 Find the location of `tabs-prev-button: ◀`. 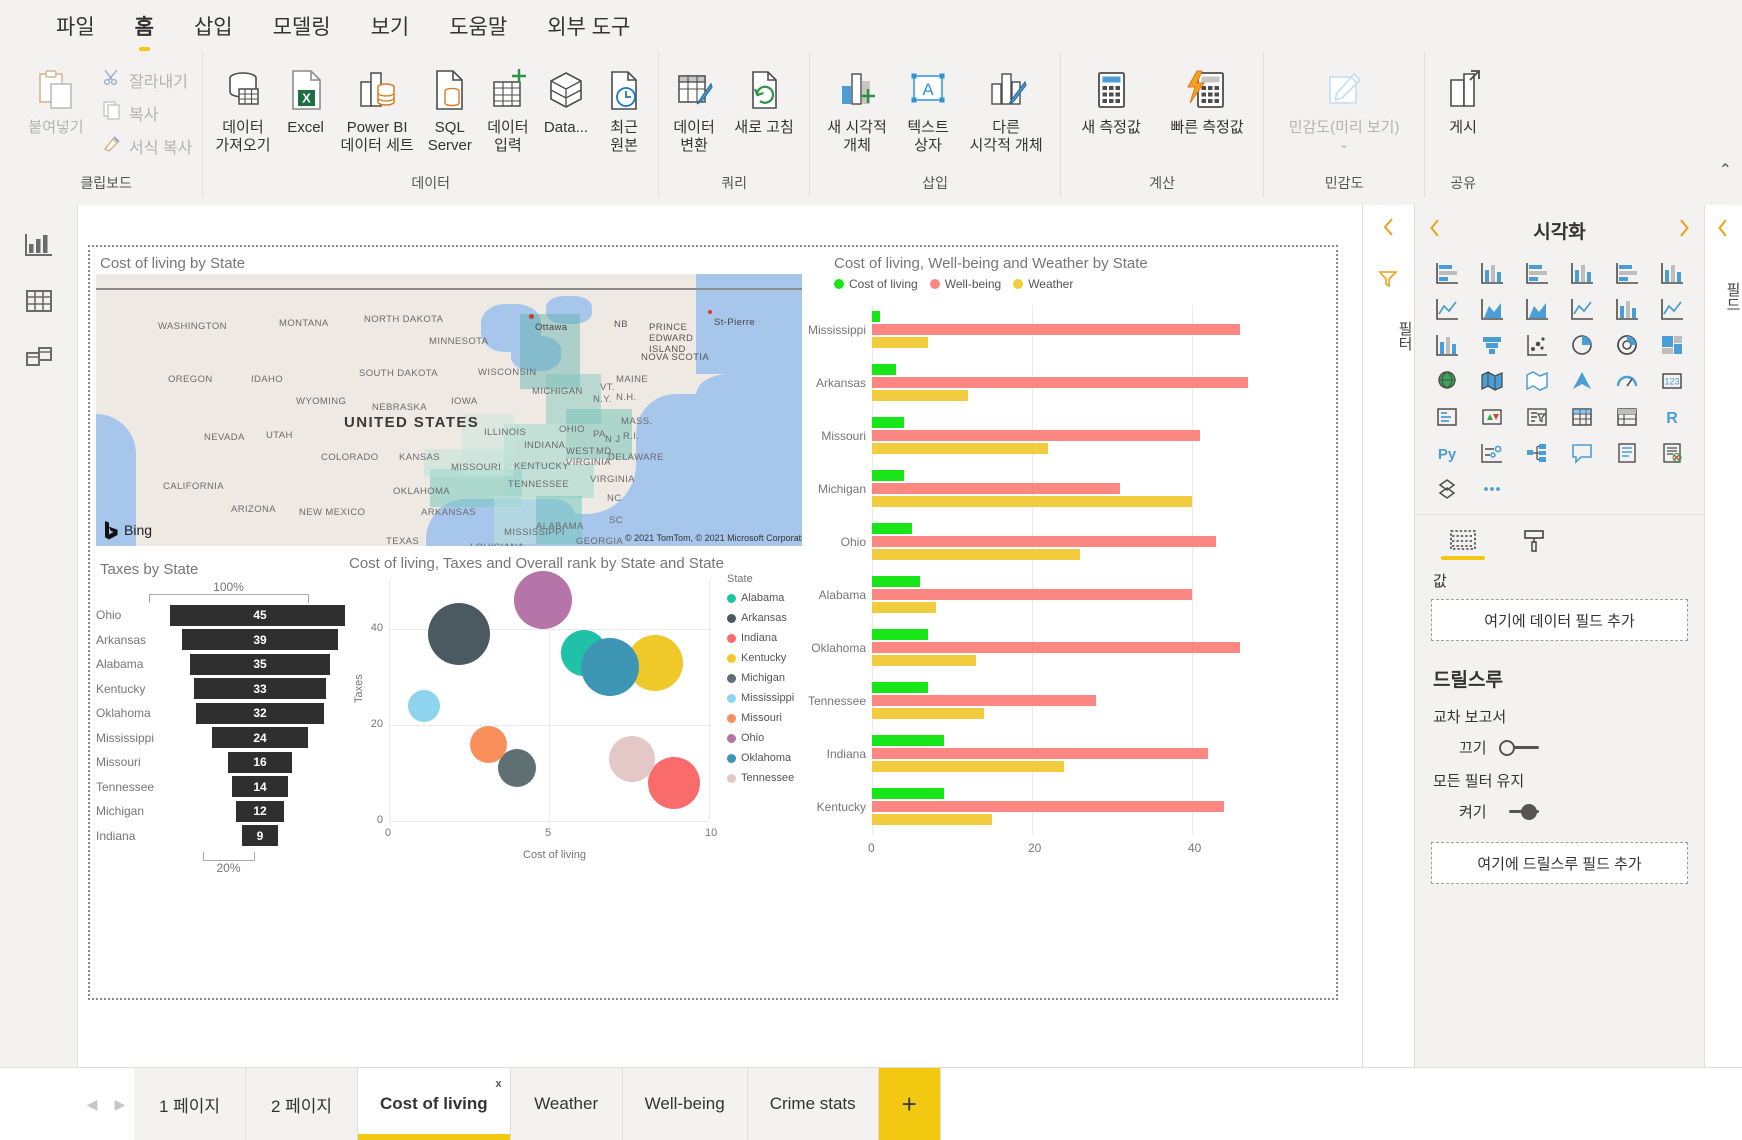

tabs-prev-button: ◀ is located at coordinates (92, 1104).